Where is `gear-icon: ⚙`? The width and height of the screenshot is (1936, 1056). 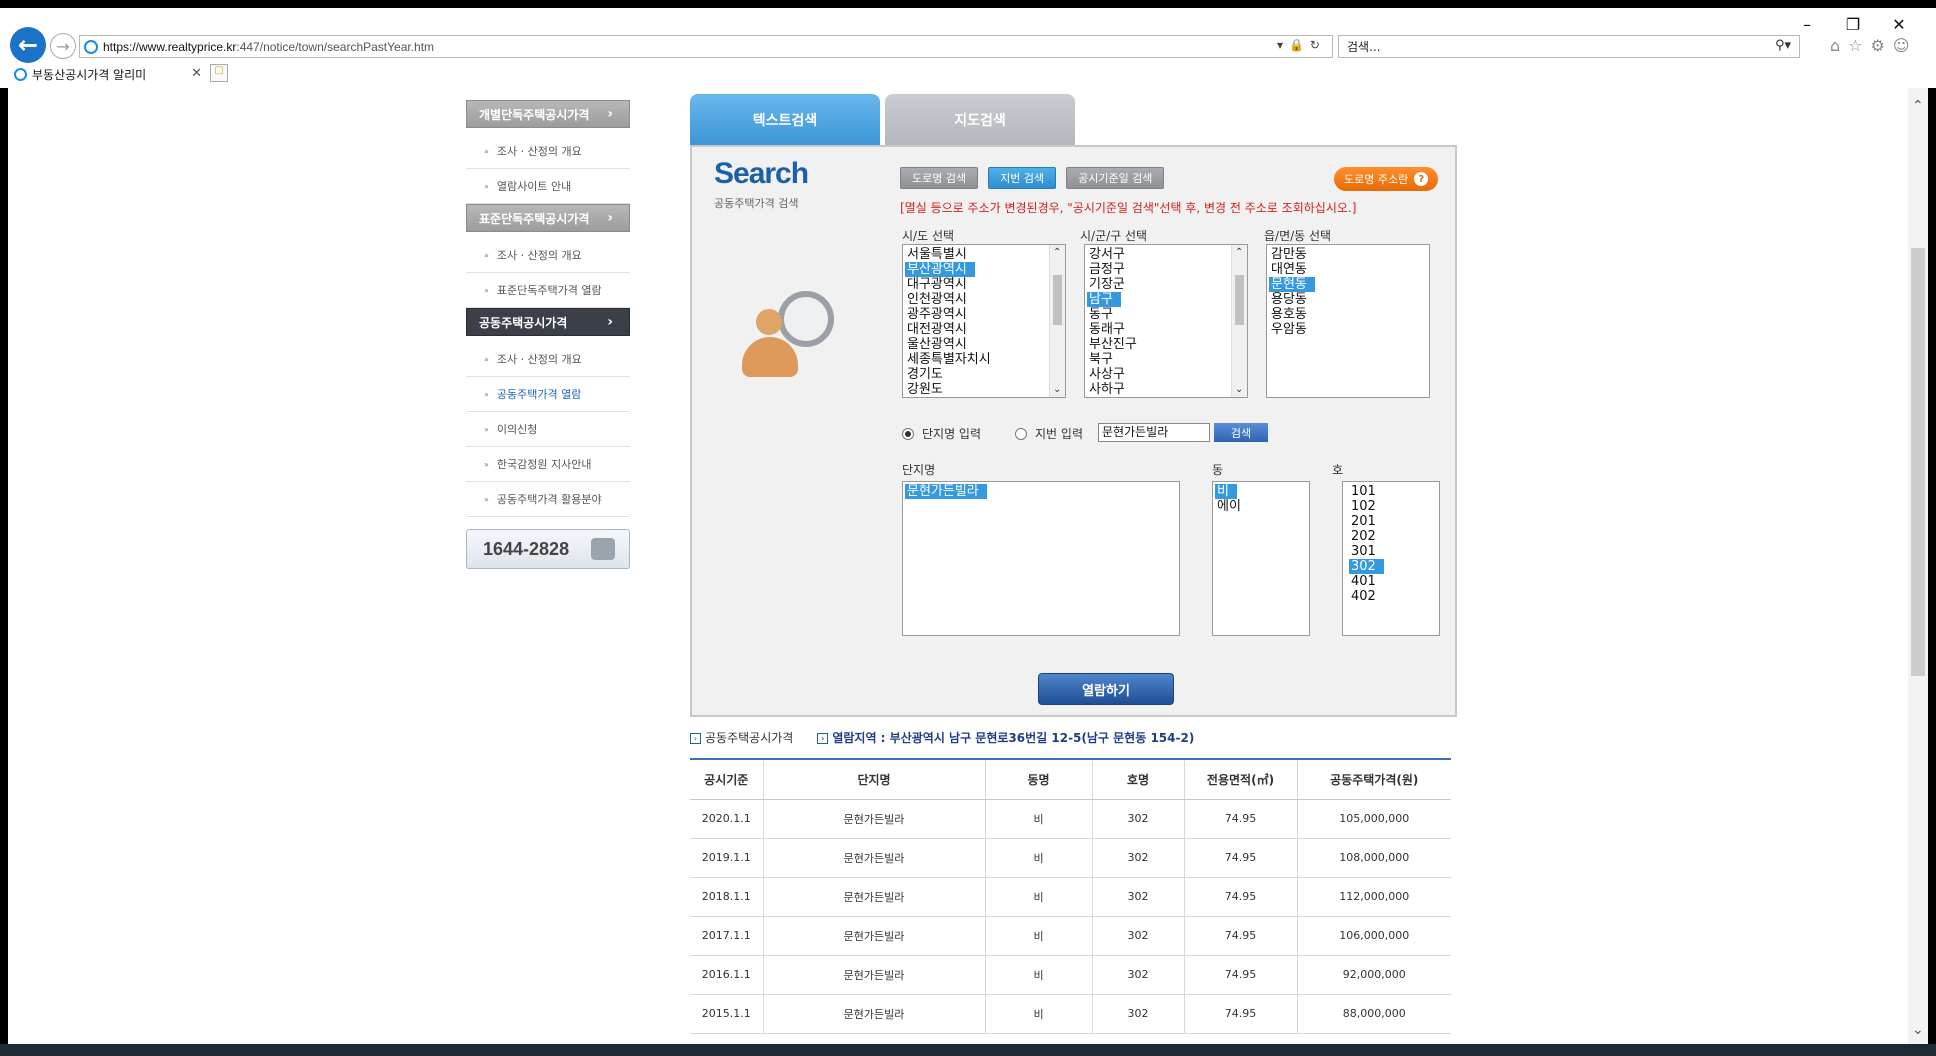 gear-icon: ⚙ is located at coordinates (1878, 45).